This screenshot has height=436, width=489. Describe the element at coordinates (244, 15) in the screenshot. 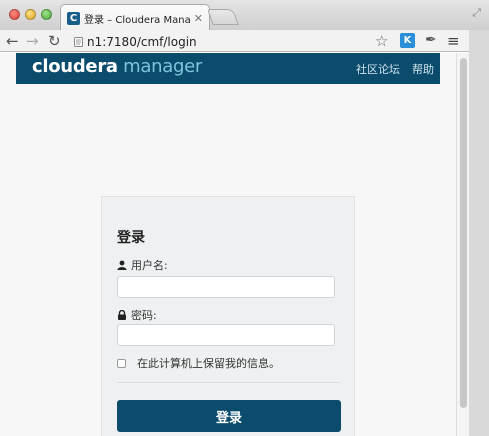

I see `window-titlebar: C 登录 – Cloudera Manager ✕ ⤢` at that location.